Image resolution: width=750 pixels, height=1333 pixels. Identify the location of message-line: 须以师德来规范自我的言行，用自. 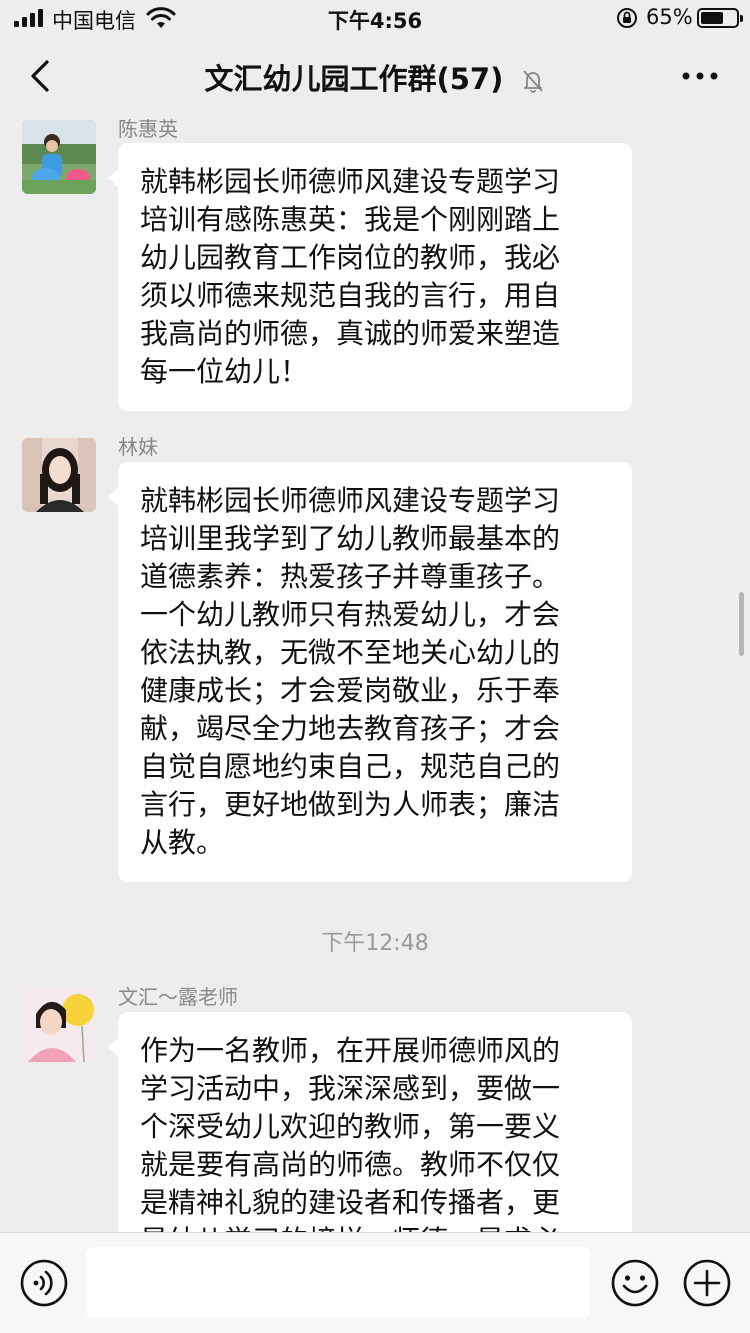
(350, 295).